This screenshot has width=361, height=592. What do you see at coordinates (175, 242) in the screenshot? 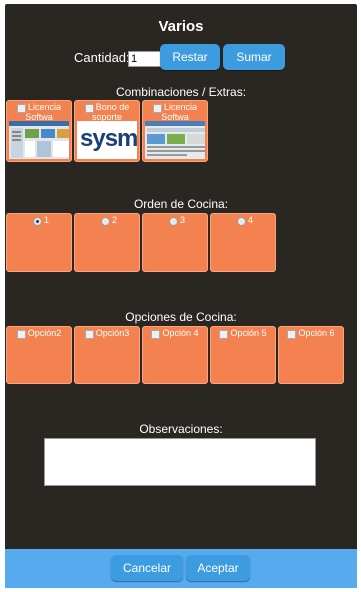
I see `orden-option-3: 3` at bounding box center [175, 242].